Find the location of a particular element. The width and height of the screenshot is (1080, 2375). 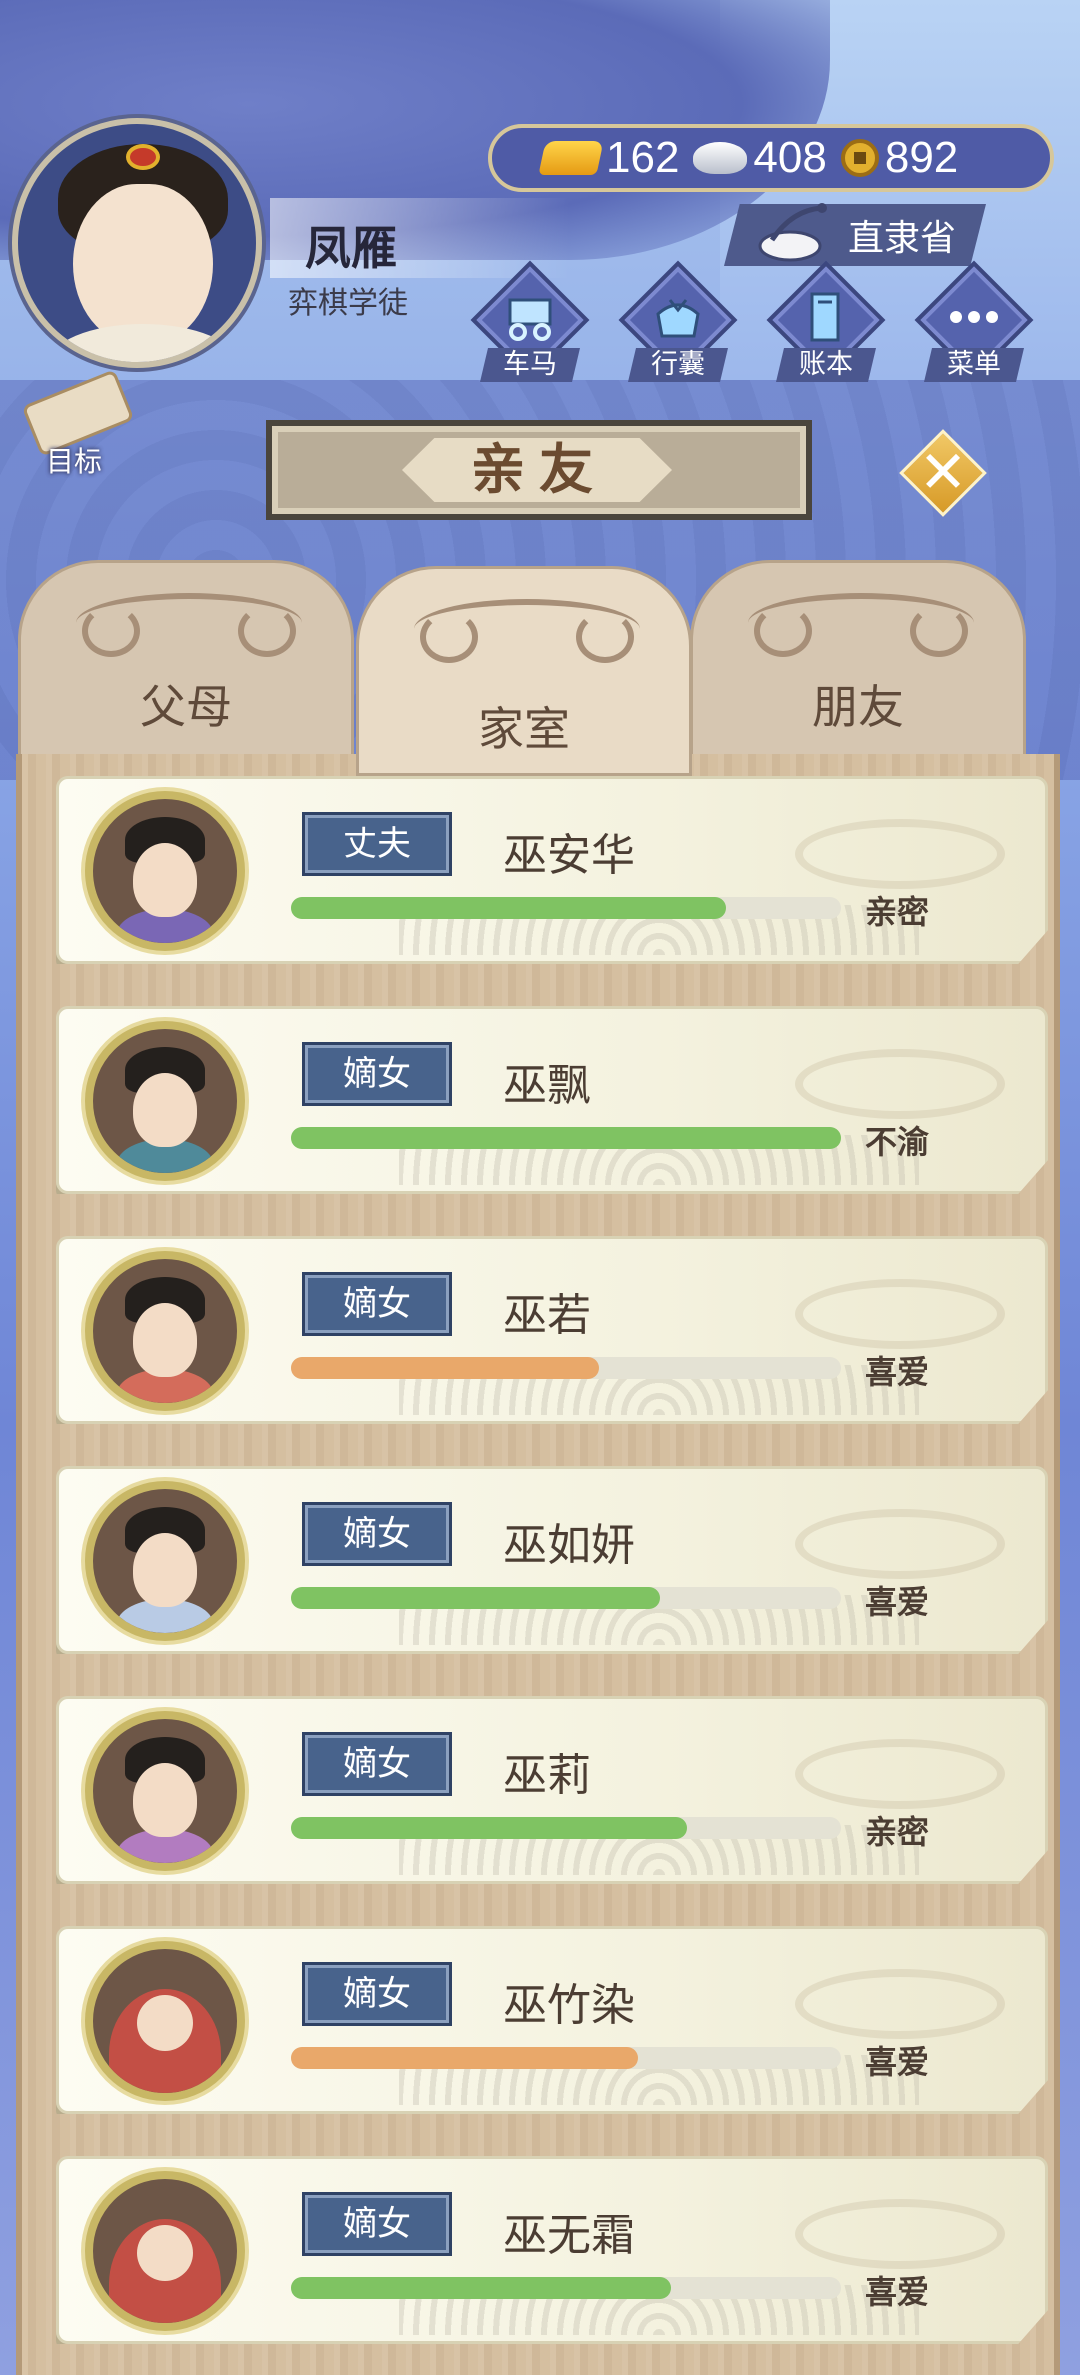

avatar-face is located at coordinates (143, 264).